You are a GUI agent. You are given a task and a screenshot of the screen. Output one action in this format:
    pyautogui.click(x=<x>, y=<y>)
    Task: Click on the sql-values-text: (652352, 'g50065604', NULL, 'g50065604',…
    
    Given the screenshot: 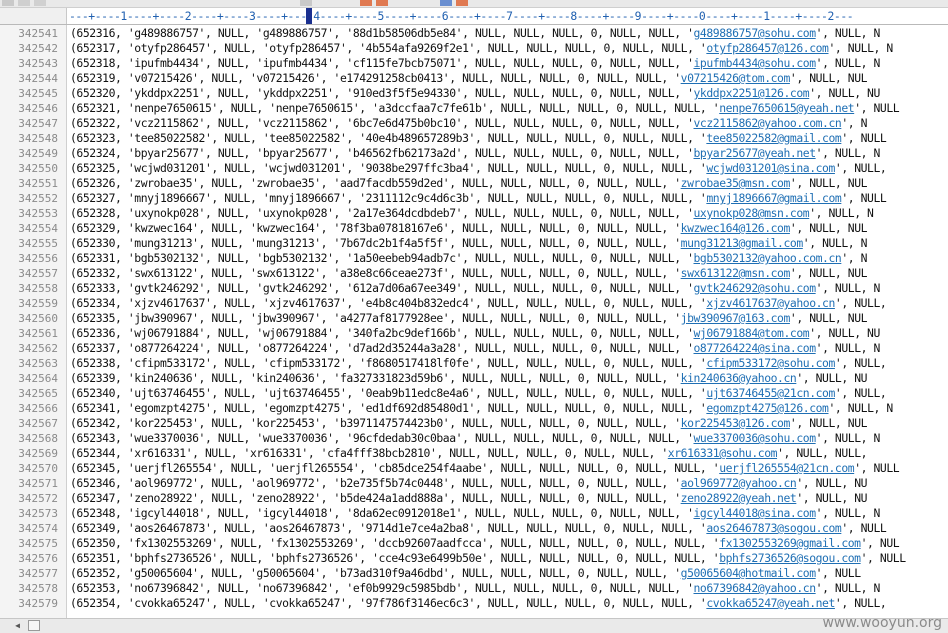 What is the action you would take?
    pyautogui.click(x=375, y=573)
    